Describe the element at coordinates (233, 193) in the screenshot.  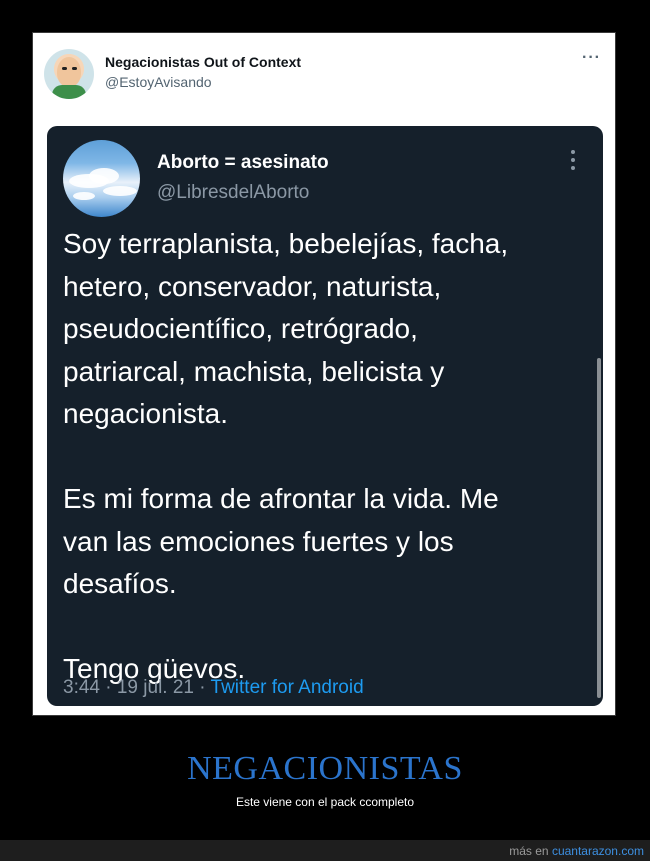
I see `inner-handle: @LibresdelAborto` at that location.